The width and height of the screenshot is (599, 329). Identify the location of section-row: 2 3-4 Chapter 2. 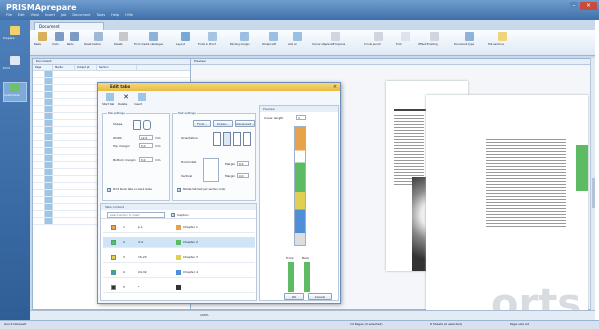
(179, 242).